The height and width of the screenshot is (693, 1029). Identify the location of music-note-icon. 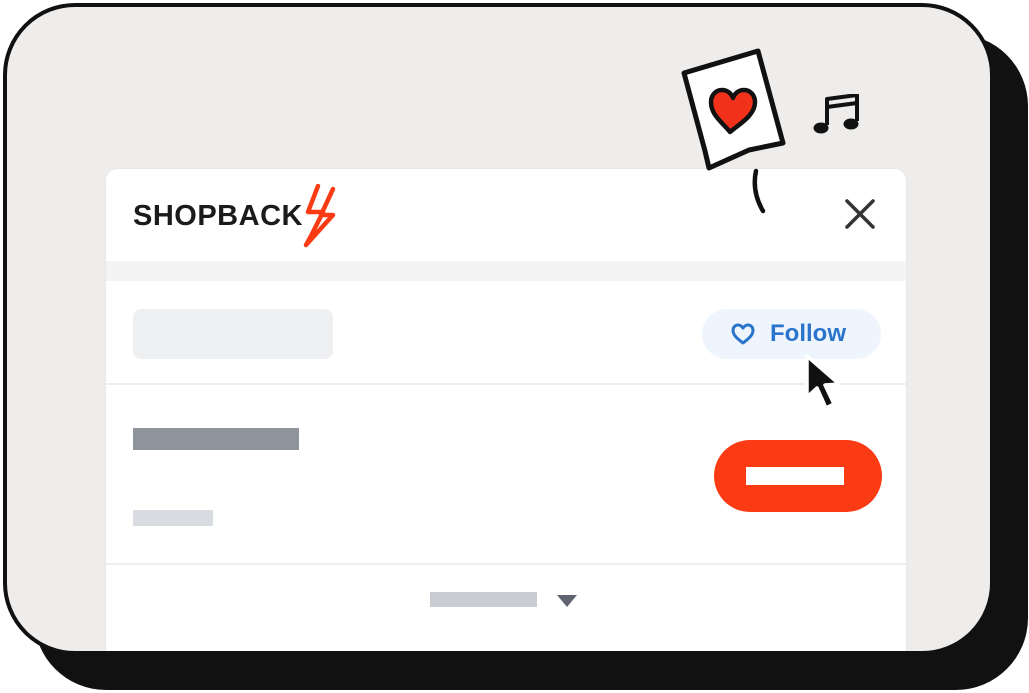
(836, 114).